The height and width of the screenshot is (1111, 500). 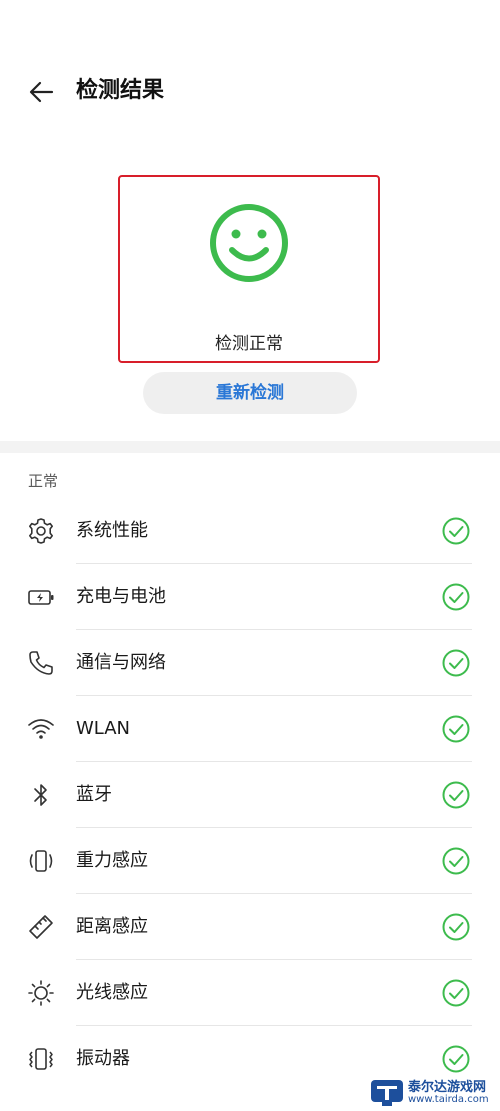 I want to click on list-item-label: 距离感应, so click(x=112, y=926).